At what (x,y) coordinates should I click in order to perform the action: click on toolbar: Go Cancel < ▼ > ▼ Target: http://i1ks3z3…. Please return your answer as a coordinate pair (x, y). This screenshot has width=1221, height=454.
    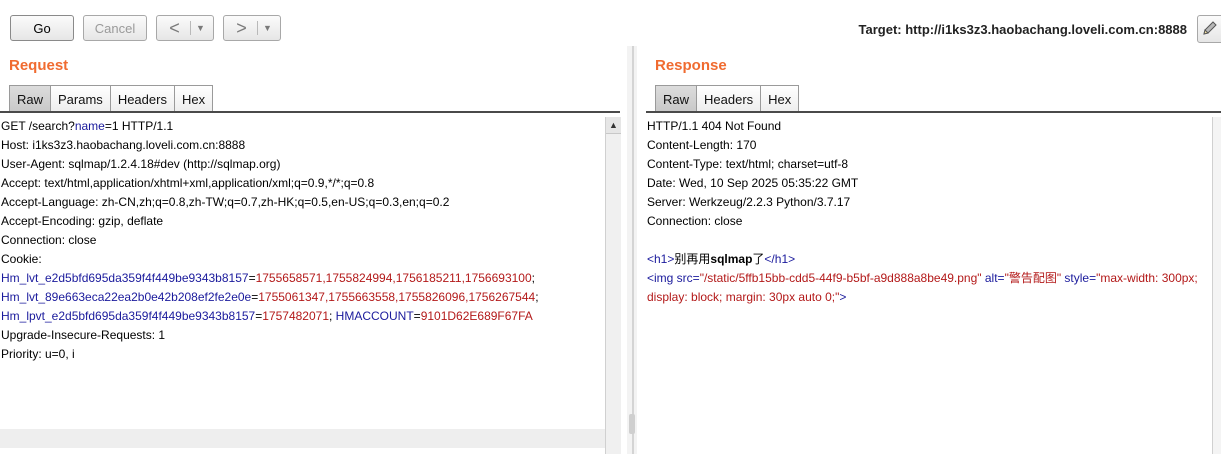
    Looking at the image, I should click on (610, 23).